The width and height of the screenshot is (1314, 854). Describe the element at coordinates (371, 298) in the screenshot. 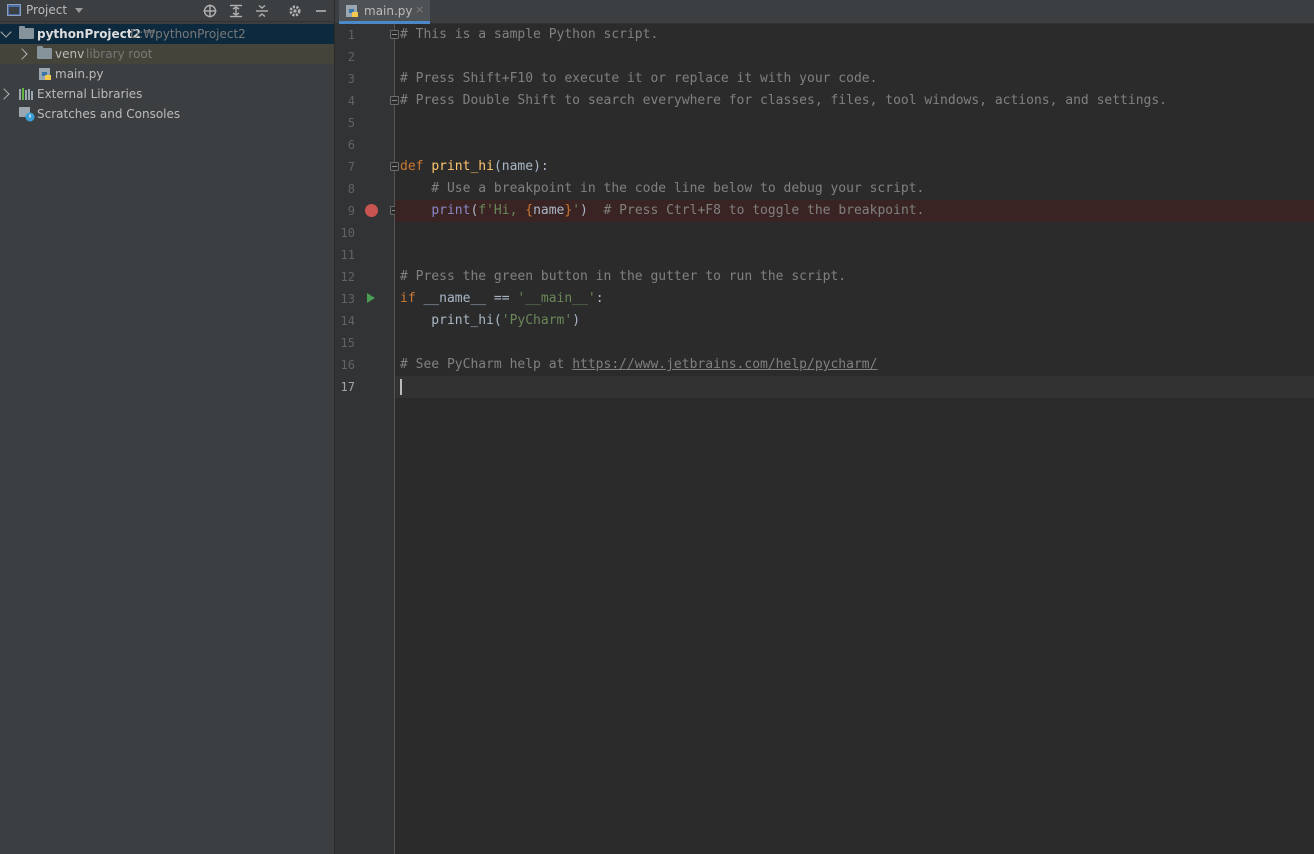

I see `run-icon` at that location.